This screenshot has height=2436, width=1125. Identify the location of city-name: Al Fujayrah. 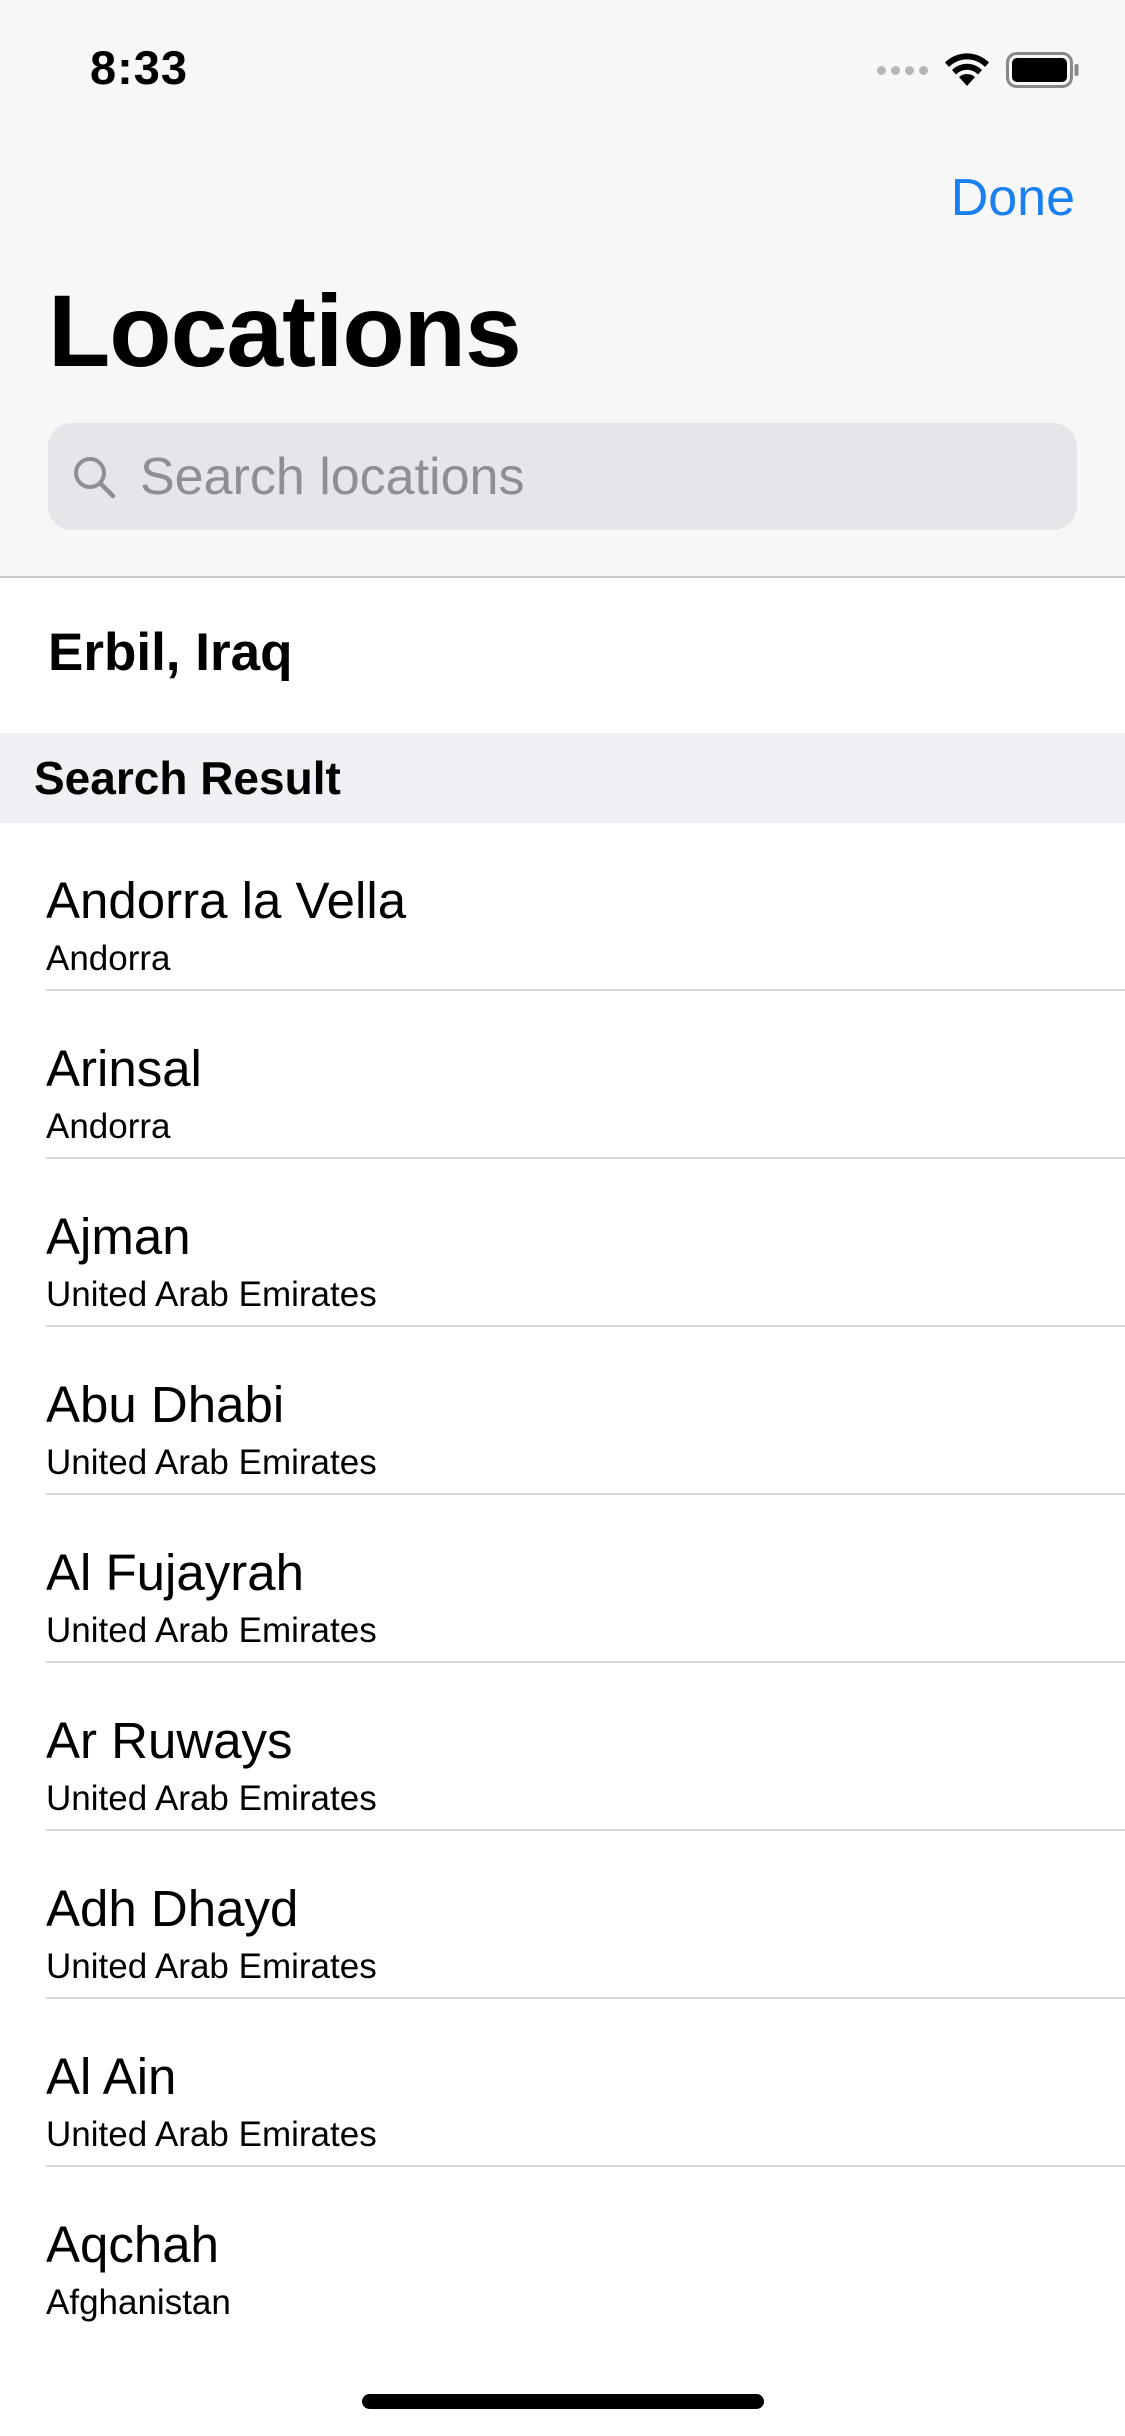
(175, 1572).